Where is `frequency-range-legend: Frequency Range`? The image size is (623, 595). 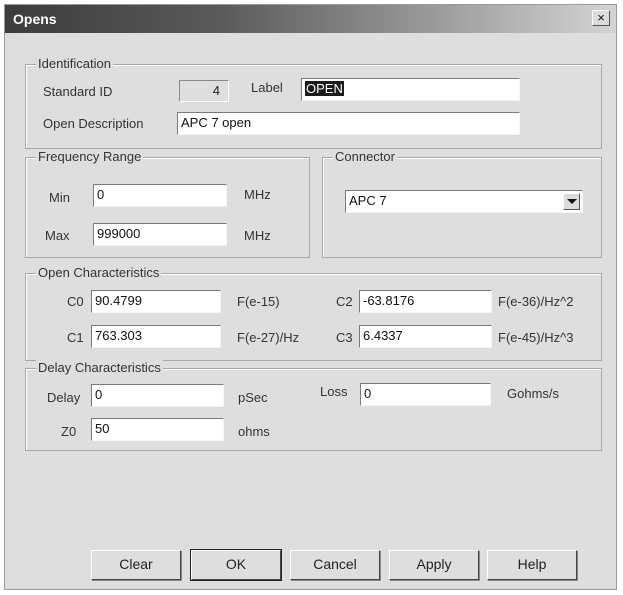 frequency-range-legend: Frequency Range is located at coordinates (90, 156).